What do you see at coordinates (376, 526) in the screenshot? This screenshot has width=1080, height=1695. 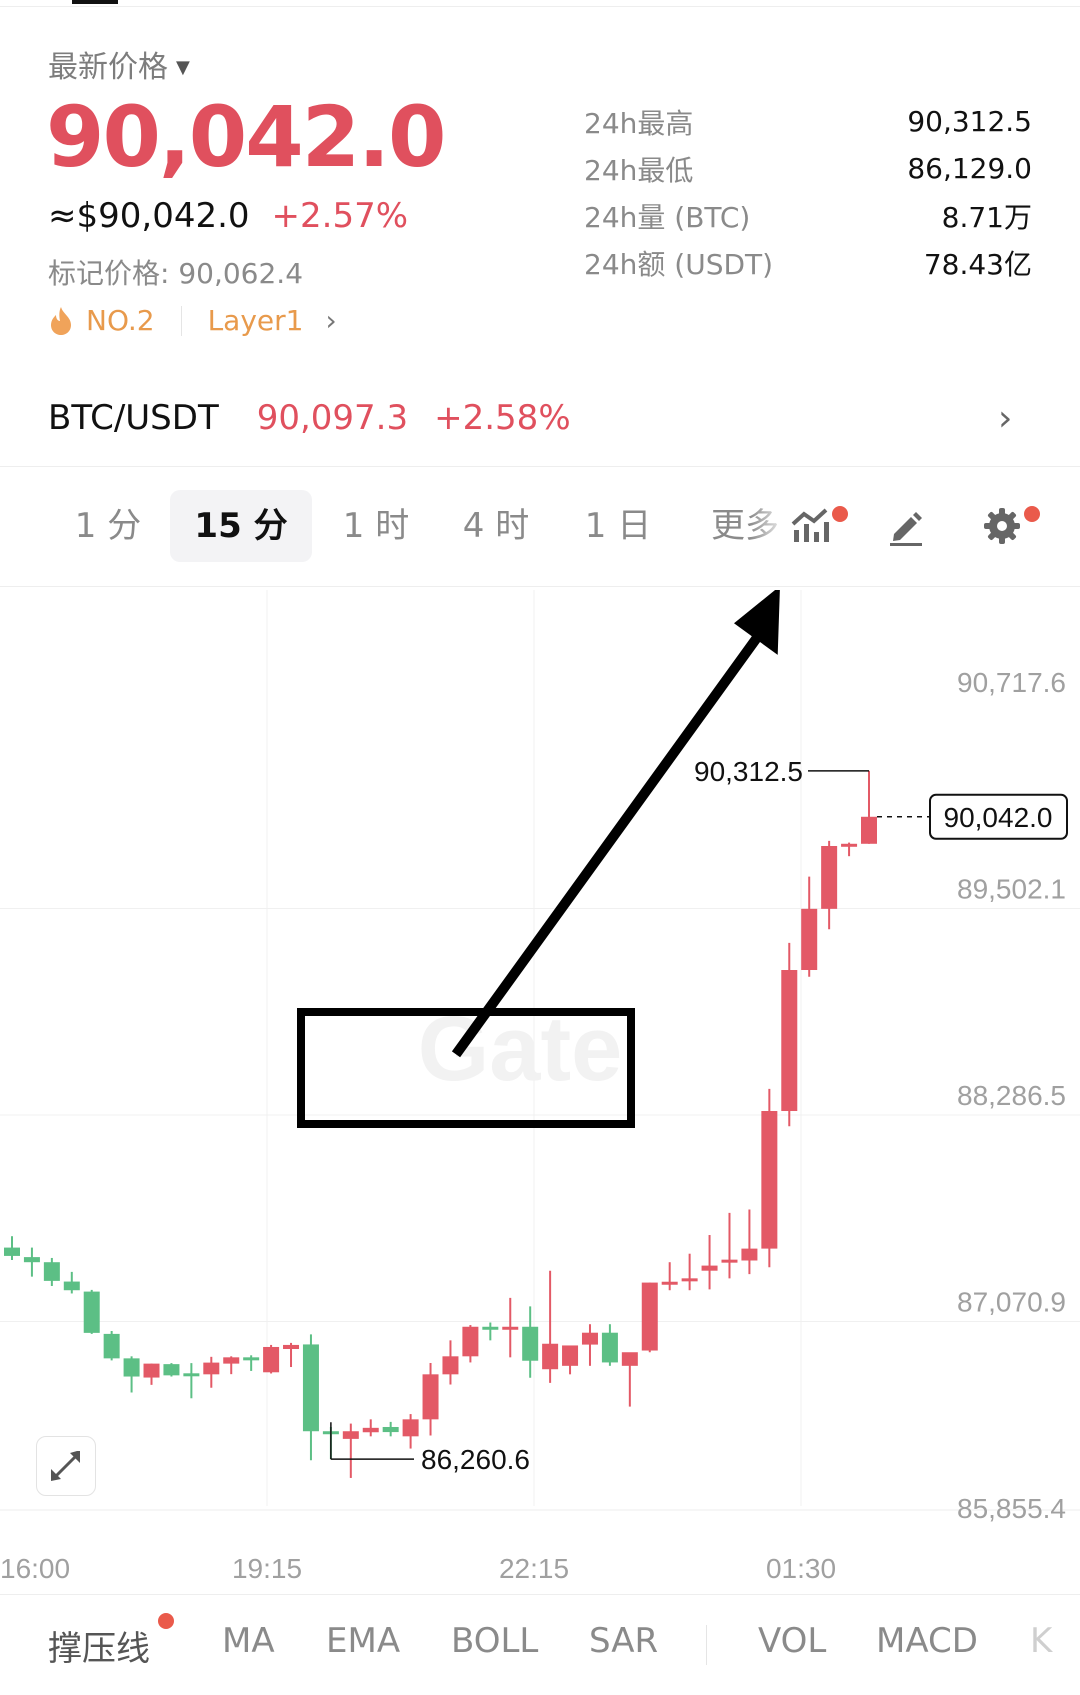 I see `tab-1h: 1 时` at bounding box center [376, 526].